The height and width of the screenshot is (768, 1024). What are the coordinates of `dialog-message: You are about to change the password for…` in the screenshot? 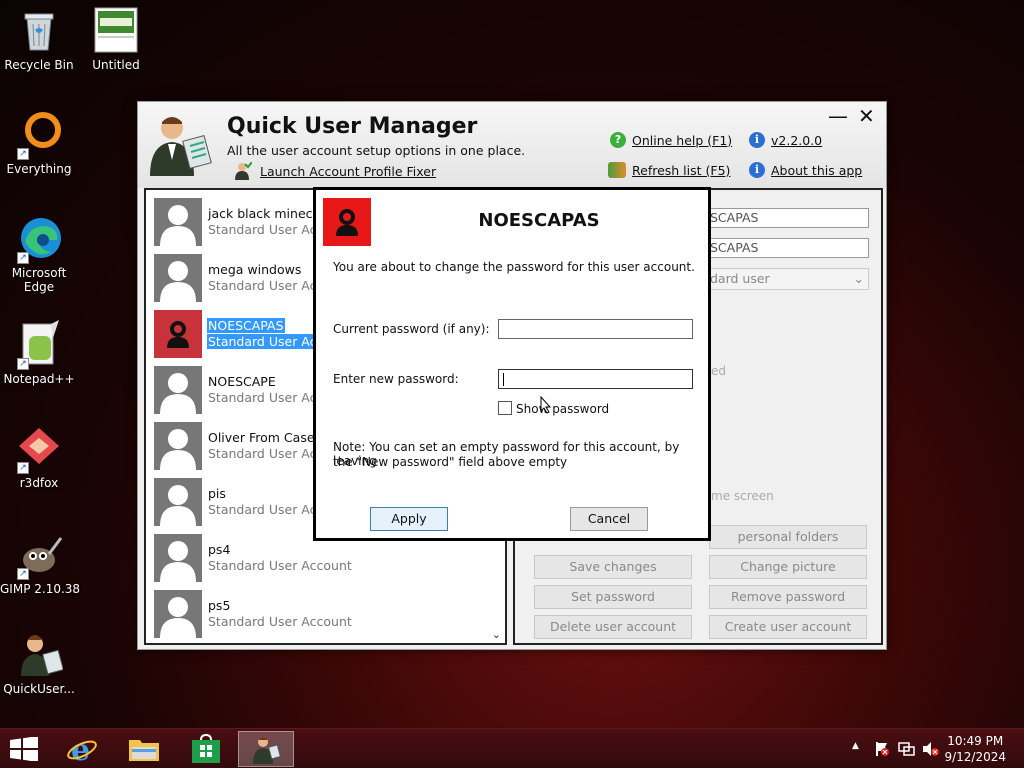 It's located at (514, 267).